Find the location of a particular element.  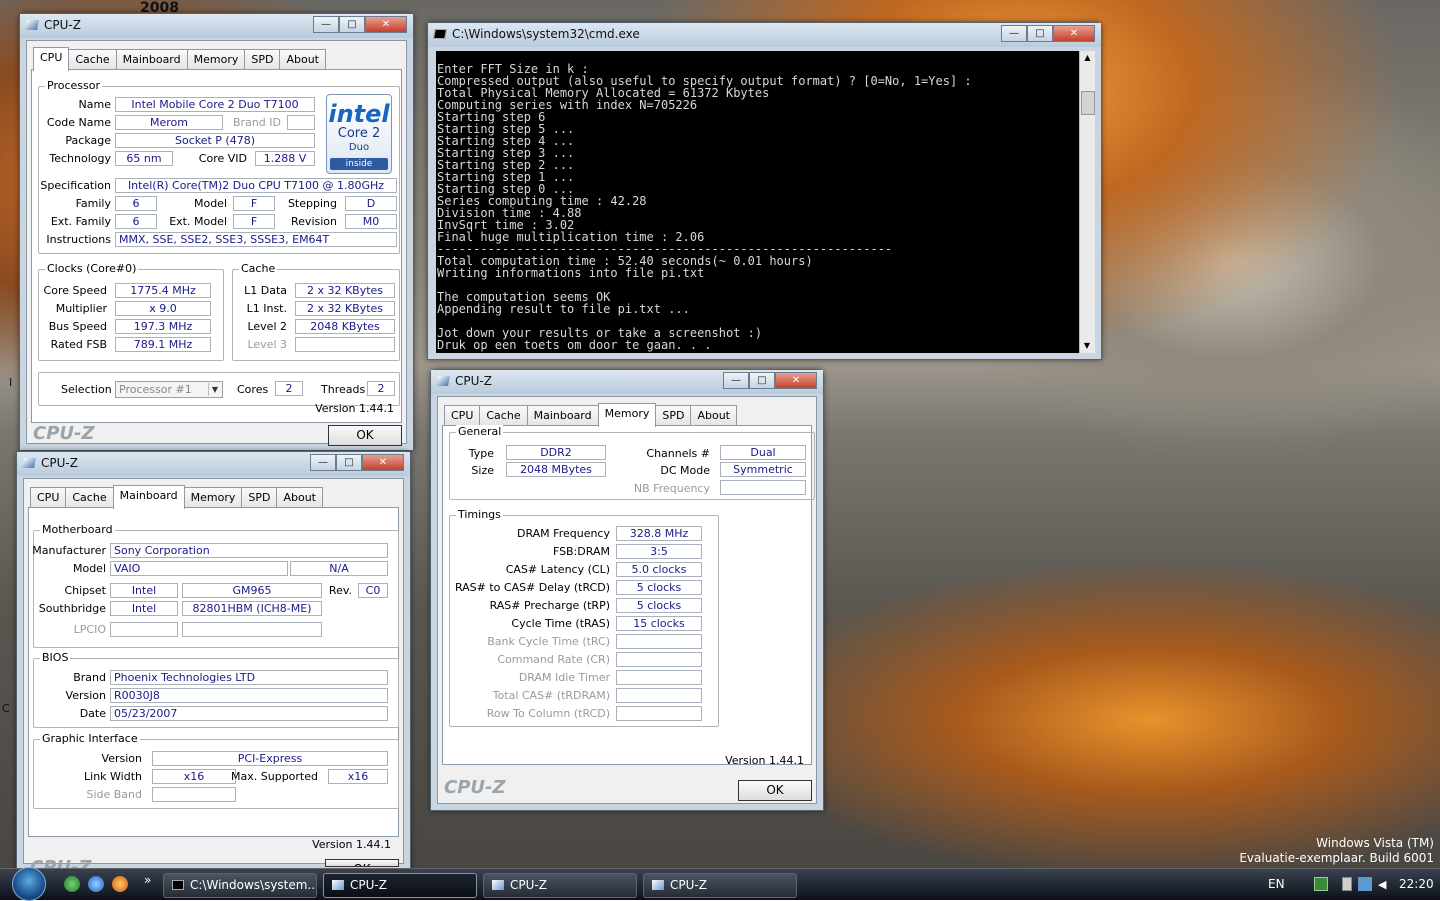

value-chipset: GM965 is located at coordinates (252, 590).